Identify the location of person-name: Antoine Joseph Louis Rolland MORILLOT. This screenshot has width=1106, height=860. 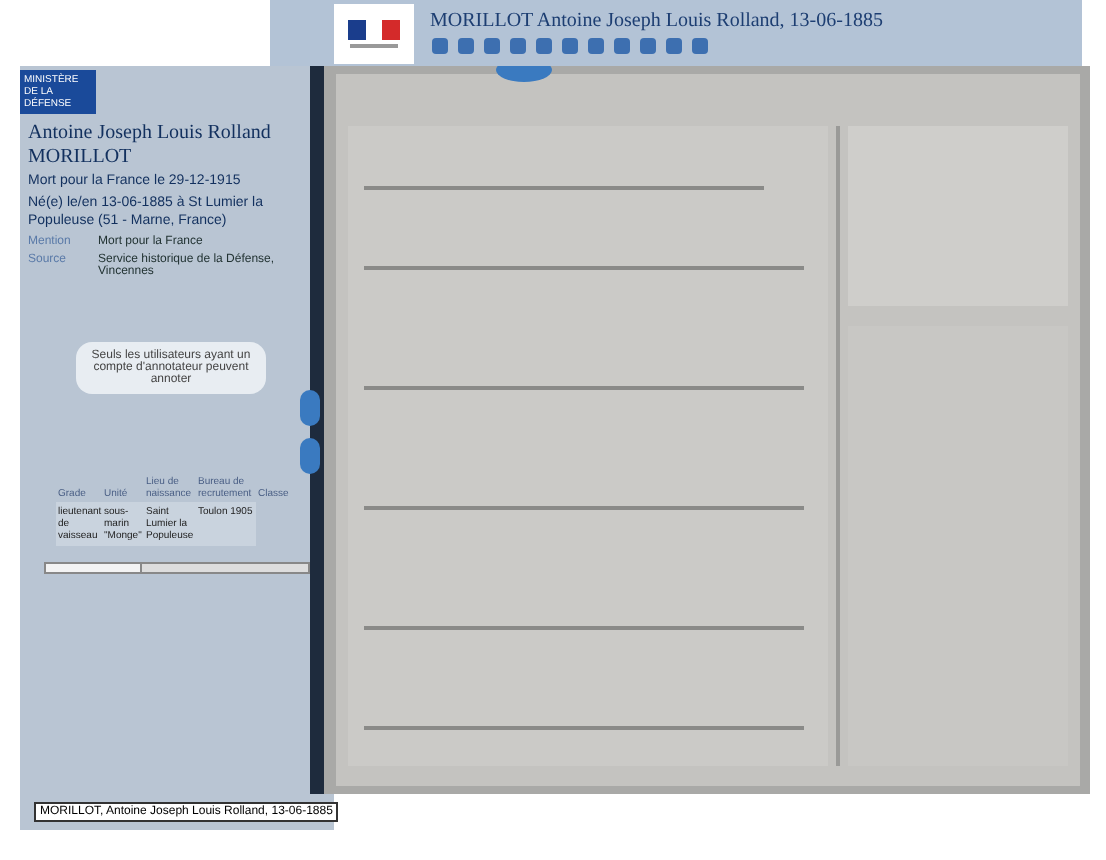
(149, 144).